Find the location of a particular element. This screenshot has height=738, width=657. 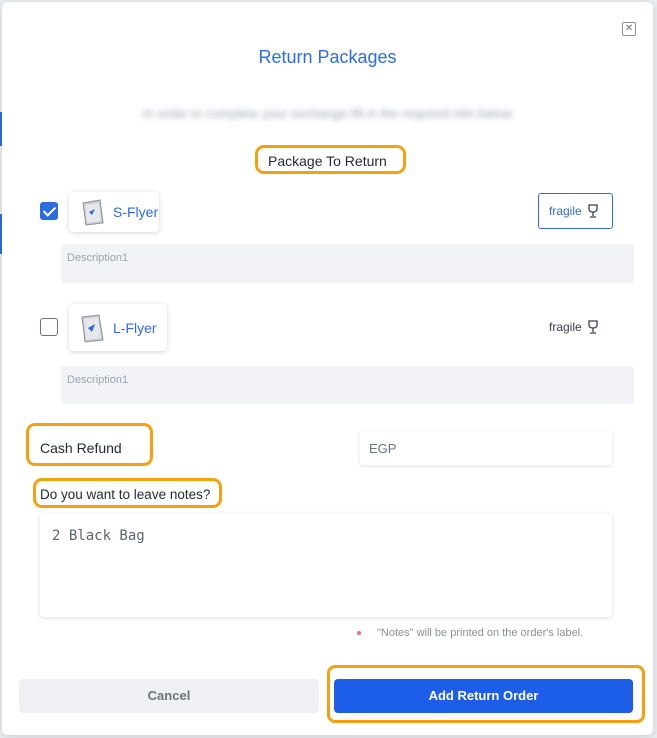

package-card-l-flyer: L-Flyer is located at coordinates (118, 327).